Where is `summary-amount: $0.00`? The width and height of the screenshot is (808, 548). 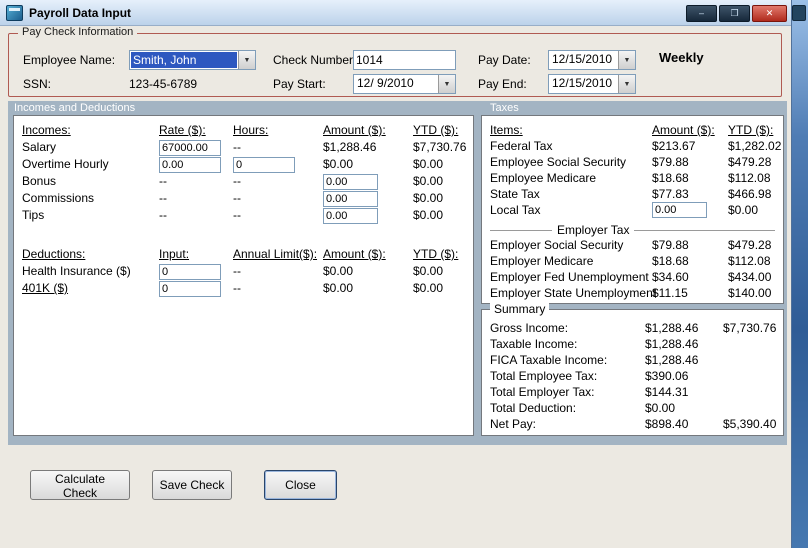
summary-amount: $0.00 is located at coordinates (660, 408).